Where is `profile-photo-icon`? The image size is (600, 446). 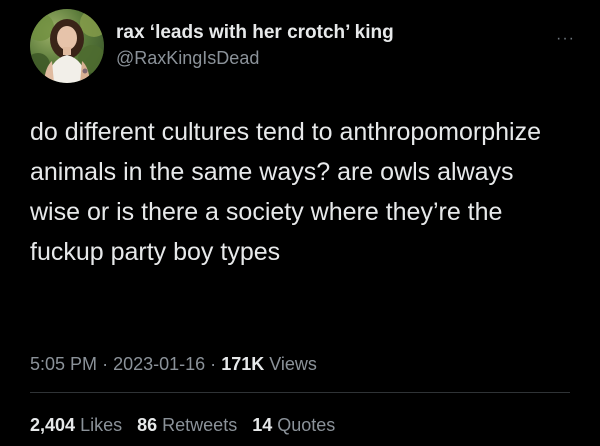 profile-photo-icon is located at coordinates (67, 46).